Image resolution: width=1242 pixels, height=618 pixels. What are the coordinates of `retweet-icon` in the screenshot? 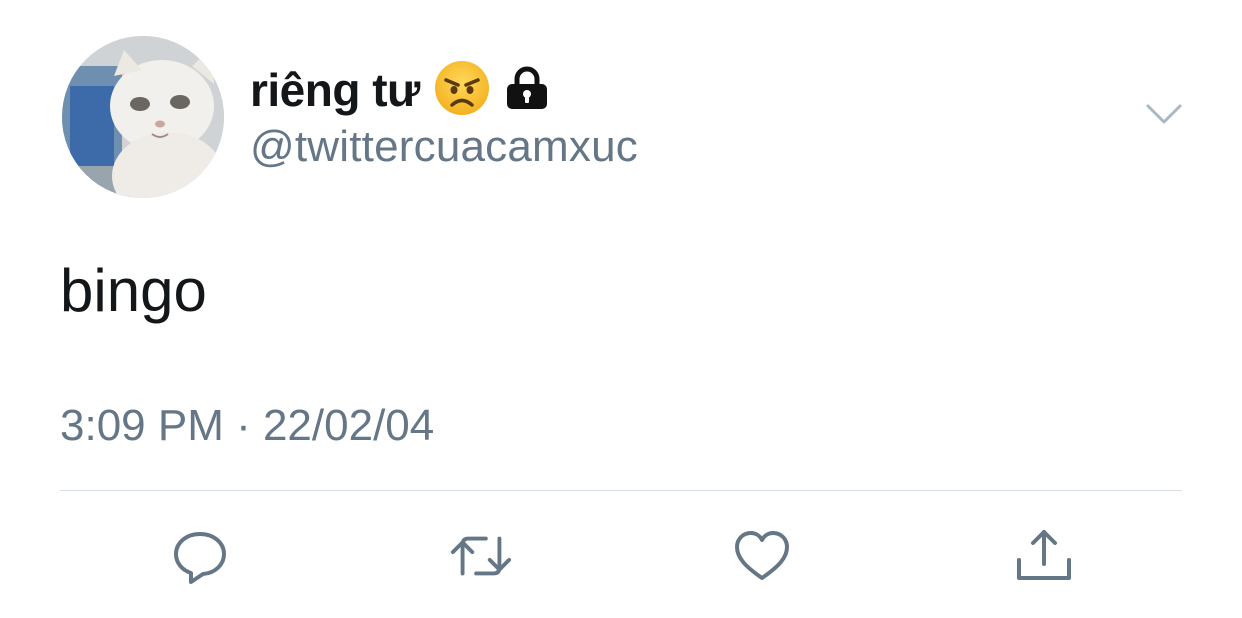 It's located at (481, 556).